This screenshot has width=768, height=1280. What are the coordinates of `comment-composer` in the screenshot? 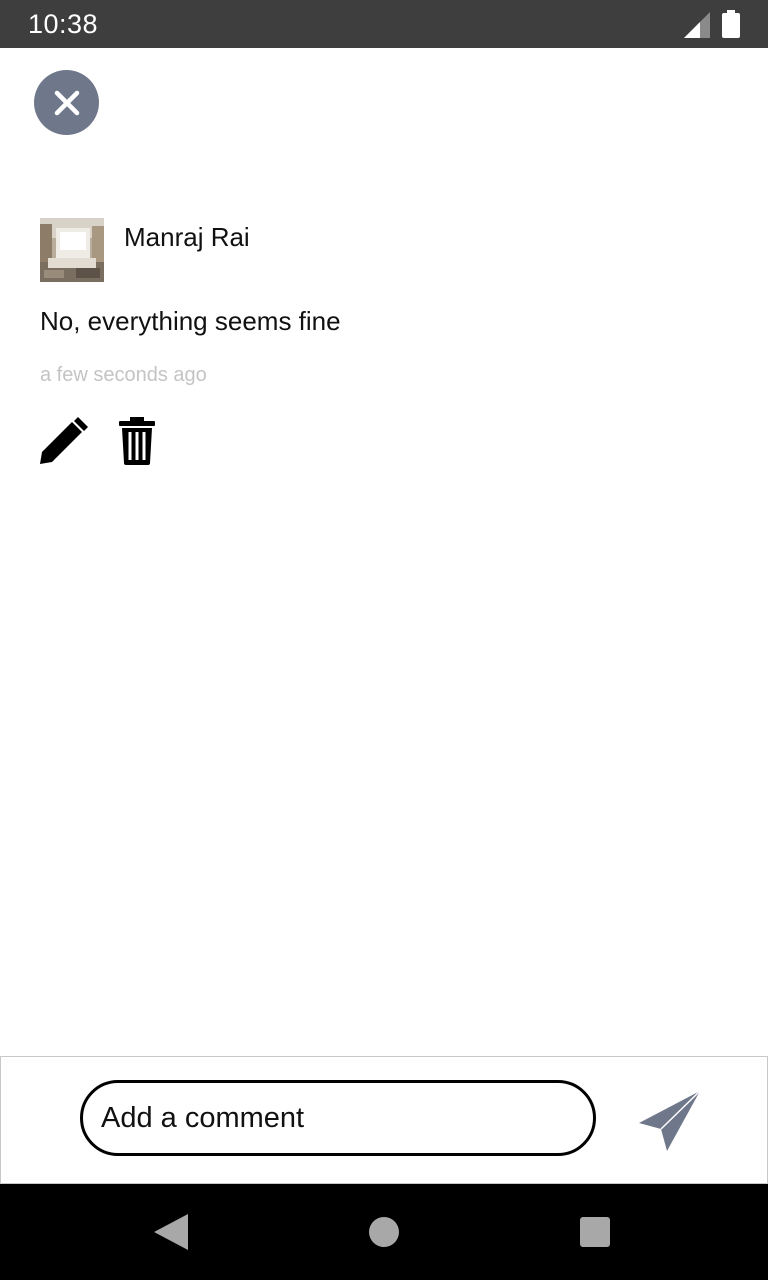 It's located at (384, 1120).